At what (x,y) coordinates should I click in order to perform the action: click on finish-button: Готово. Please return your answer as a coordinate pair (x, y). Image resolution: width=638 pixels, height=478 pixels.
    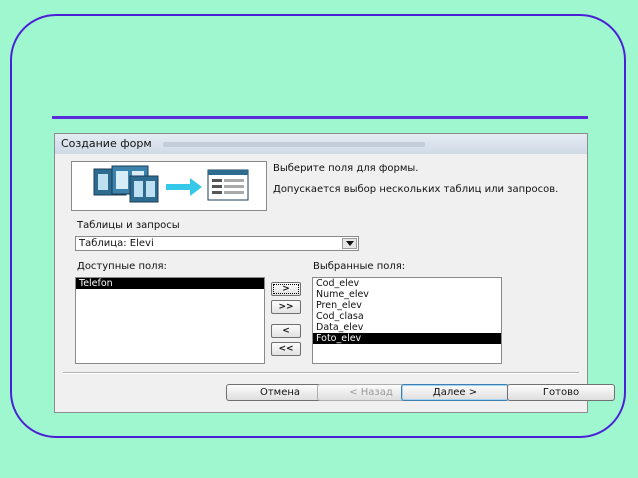
    Looking at the image, I should click on (561, 392).